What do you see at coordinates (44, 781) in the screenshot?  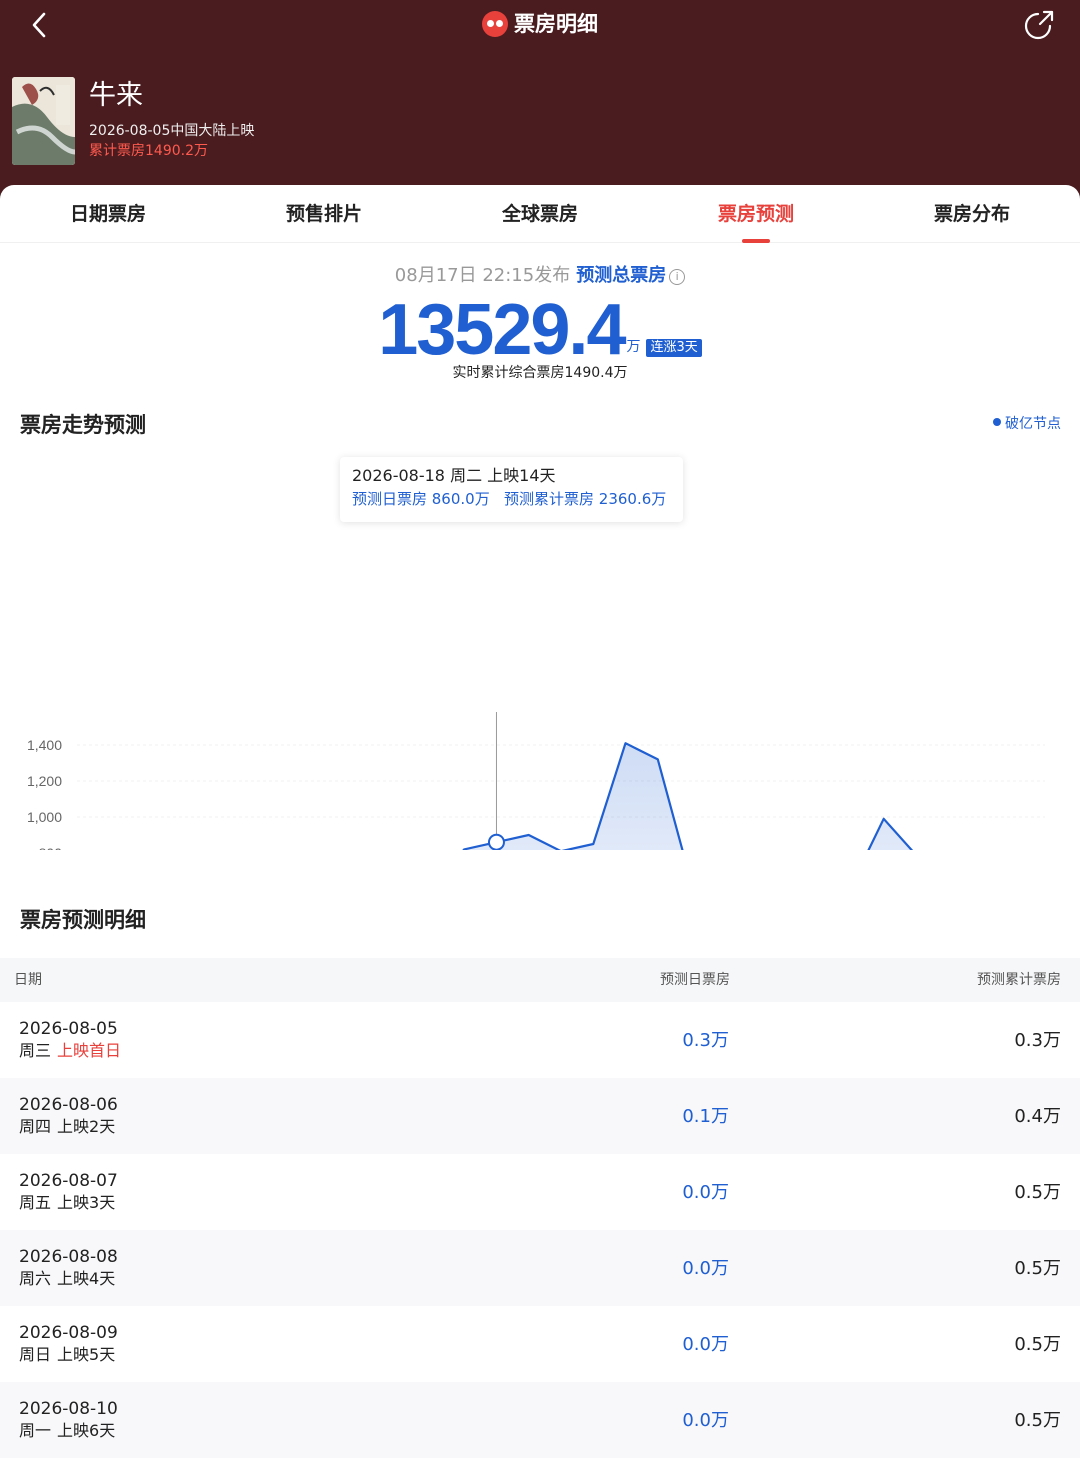 I see `y-tick-label: 1,200` at bounding box center [44, 781].